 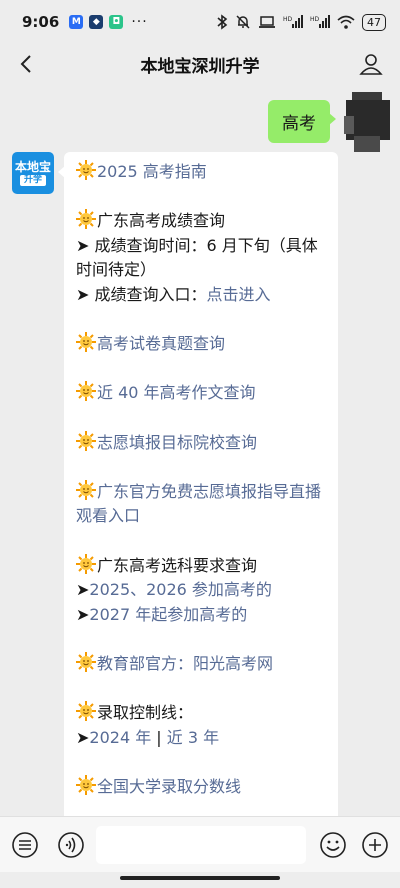 I want to click on national-scores-link: 全国大学录取分数线, so click(x=169, y=786).